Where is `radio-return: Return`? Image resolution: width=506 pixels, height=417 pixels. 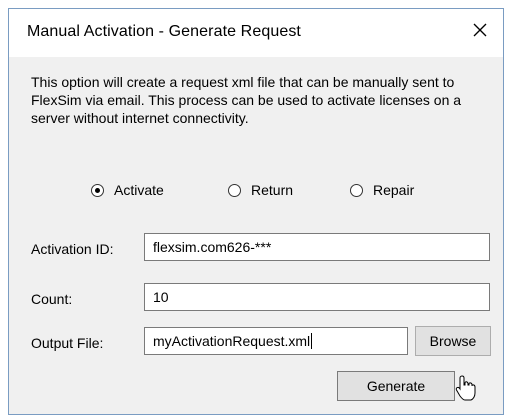
radio-return: Return is located at coordinates (260, 190).